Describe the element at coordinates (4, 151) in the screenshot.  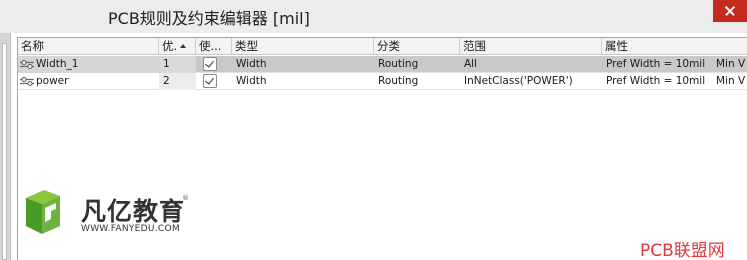
I see `left-panel-scrollbar` at that location.